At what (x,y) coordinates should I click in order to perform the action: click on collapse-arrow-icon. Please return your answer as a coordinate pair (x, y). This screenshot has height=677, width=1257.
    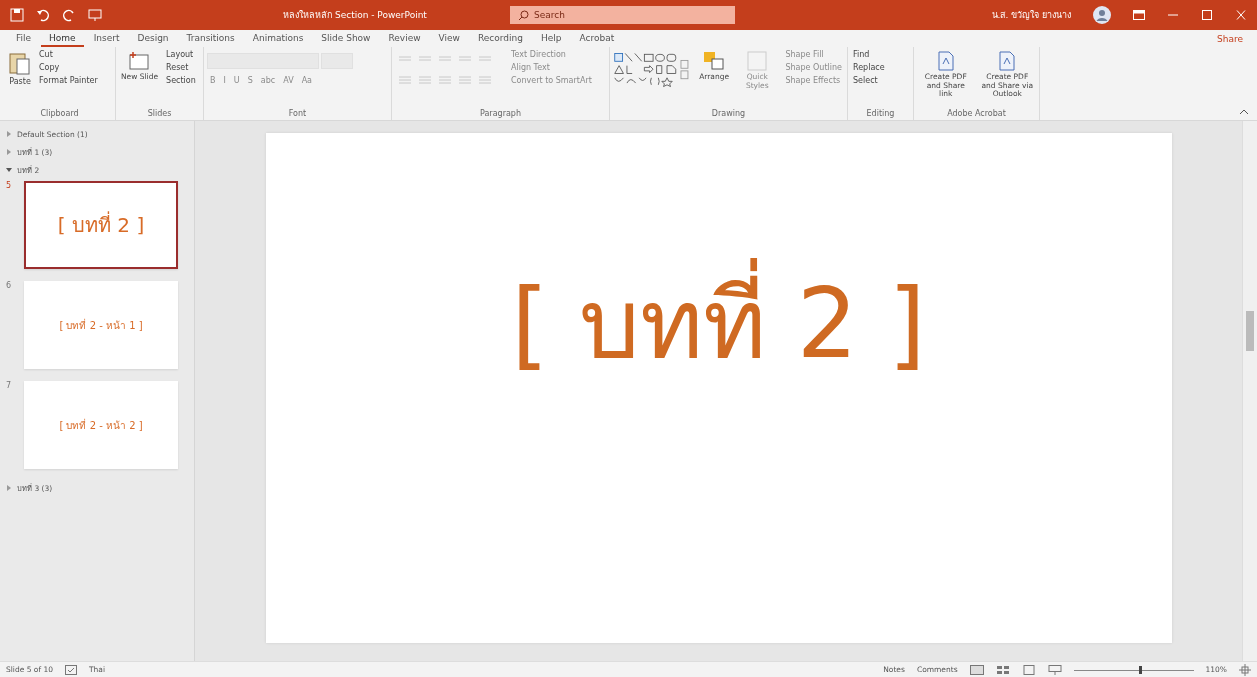
    Looking at the image, I should click on (9, 170).